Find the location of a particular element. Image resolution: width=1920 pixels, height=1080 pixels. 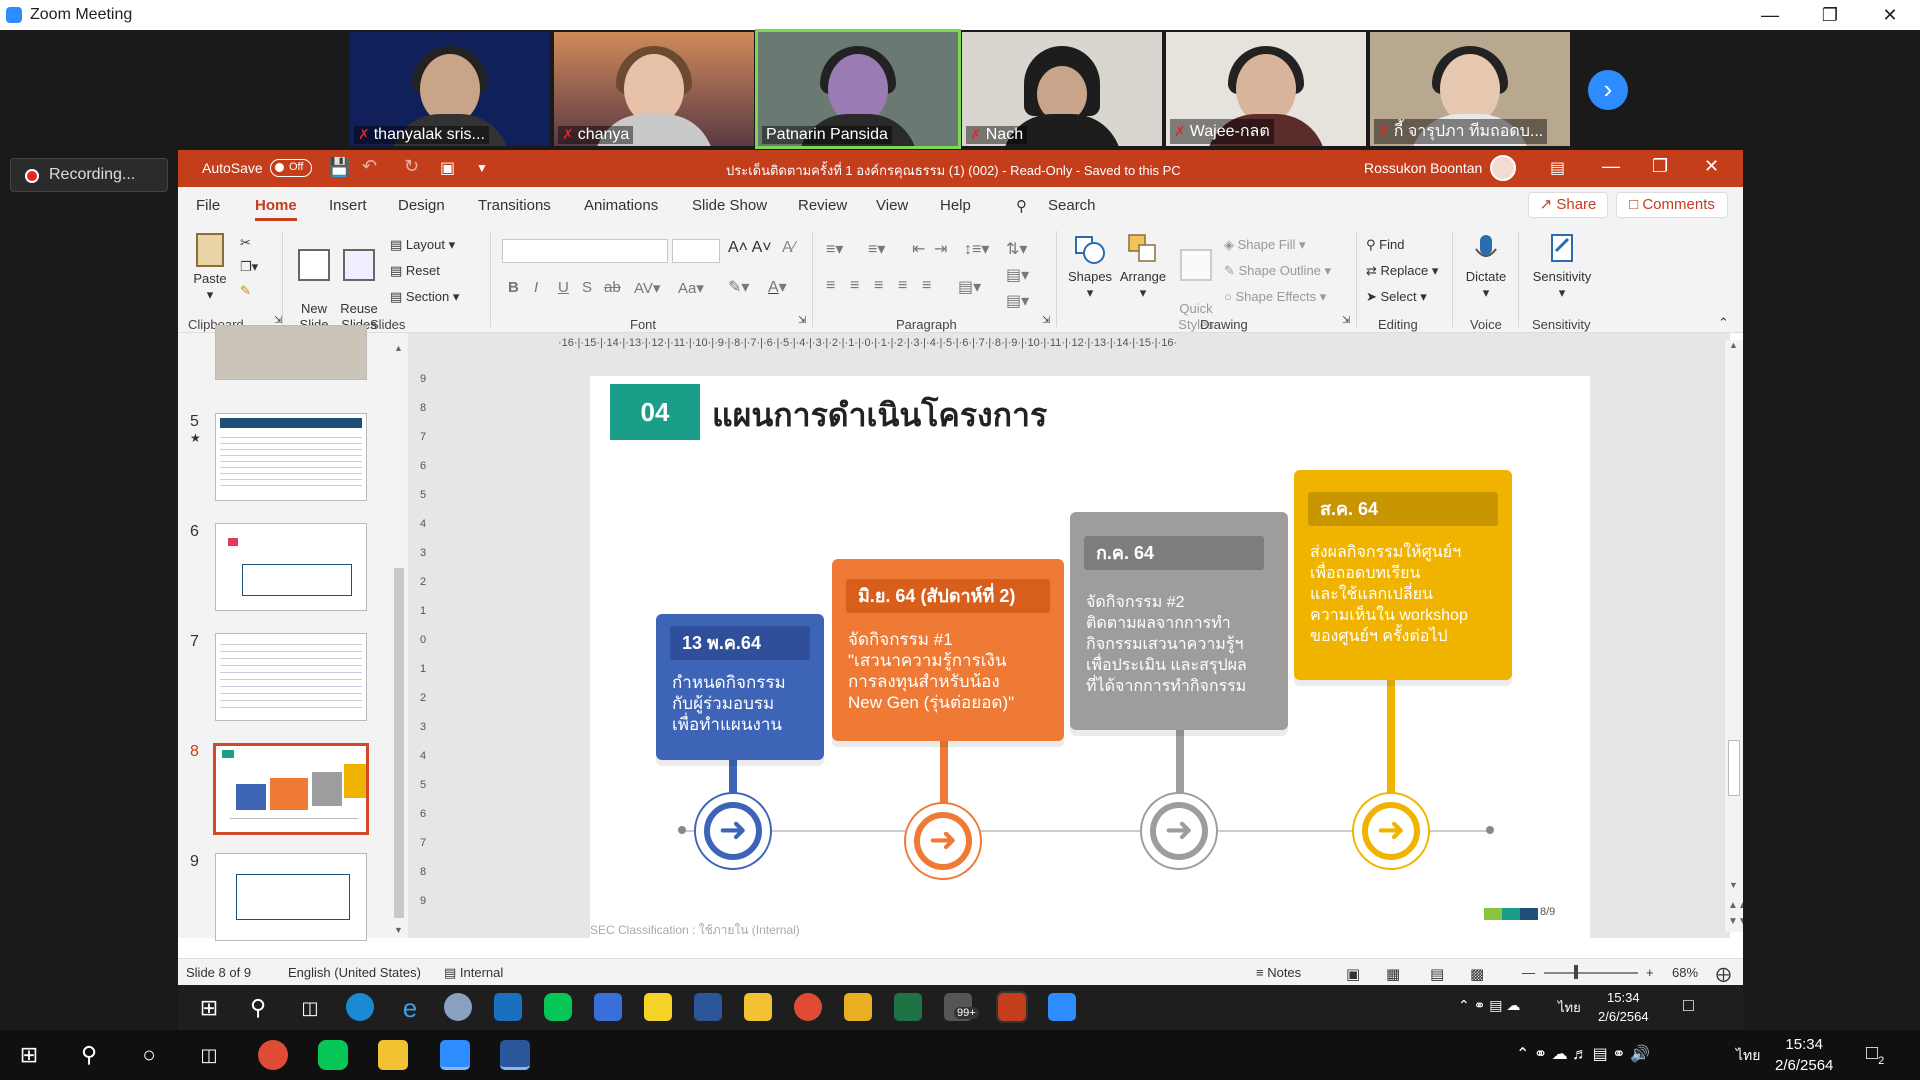

shape-outline-button: ✎ Shape Outline ▾ is located at coordinates (1277, 271).